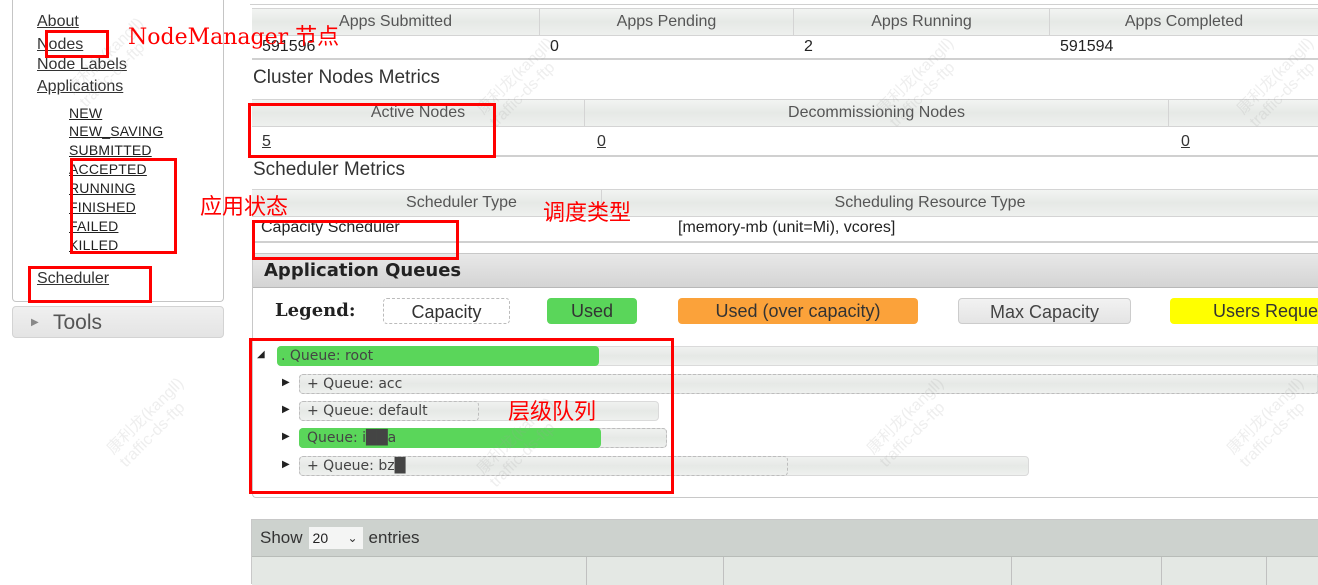 The image size is (1318, 585). I want to click on header-next-column, so click(1243, 113).